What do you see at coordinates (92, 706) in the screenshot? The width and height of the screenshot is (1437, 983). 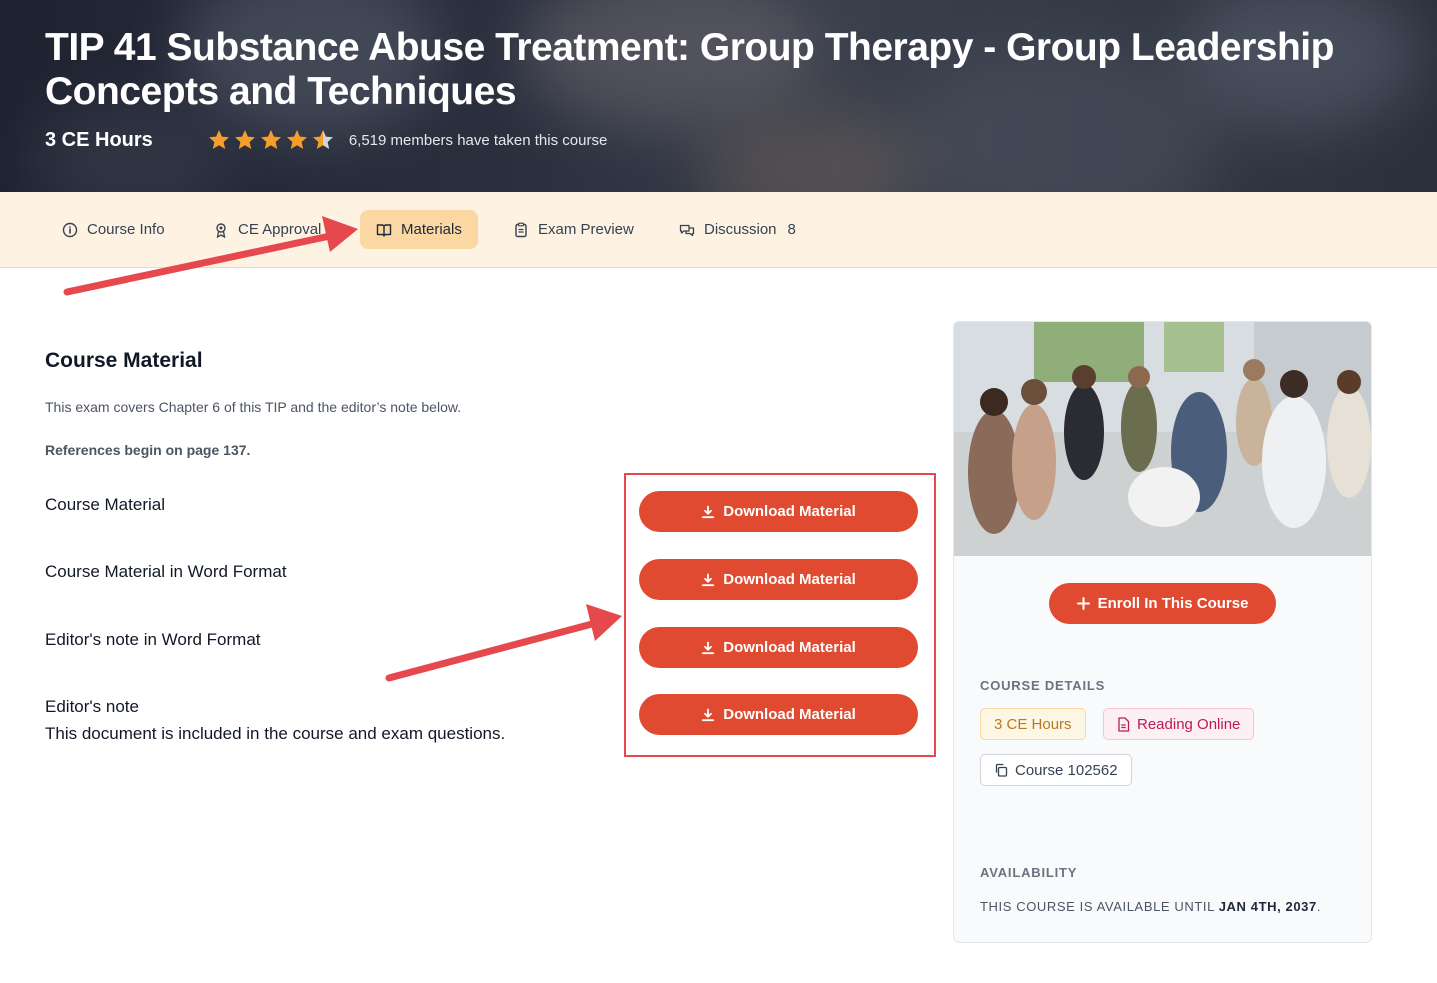 I see `material-label: Editor's note` at bounding box center [92, 706].